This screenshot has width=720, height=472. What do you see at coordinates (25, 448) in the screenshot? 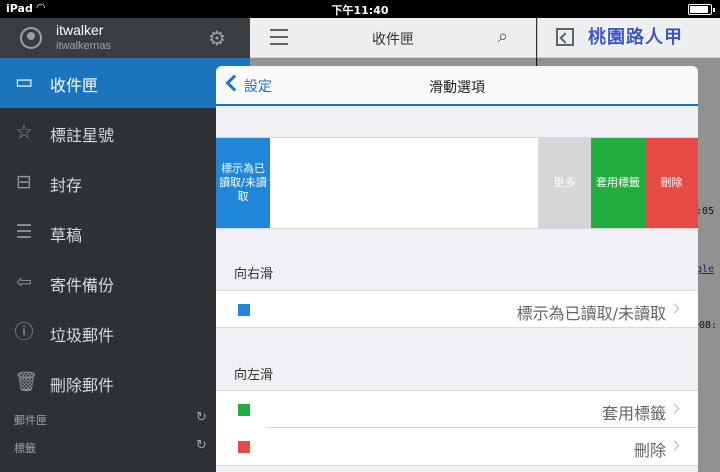
I see `section-label: 標籤` at bounding box center [25, 448].